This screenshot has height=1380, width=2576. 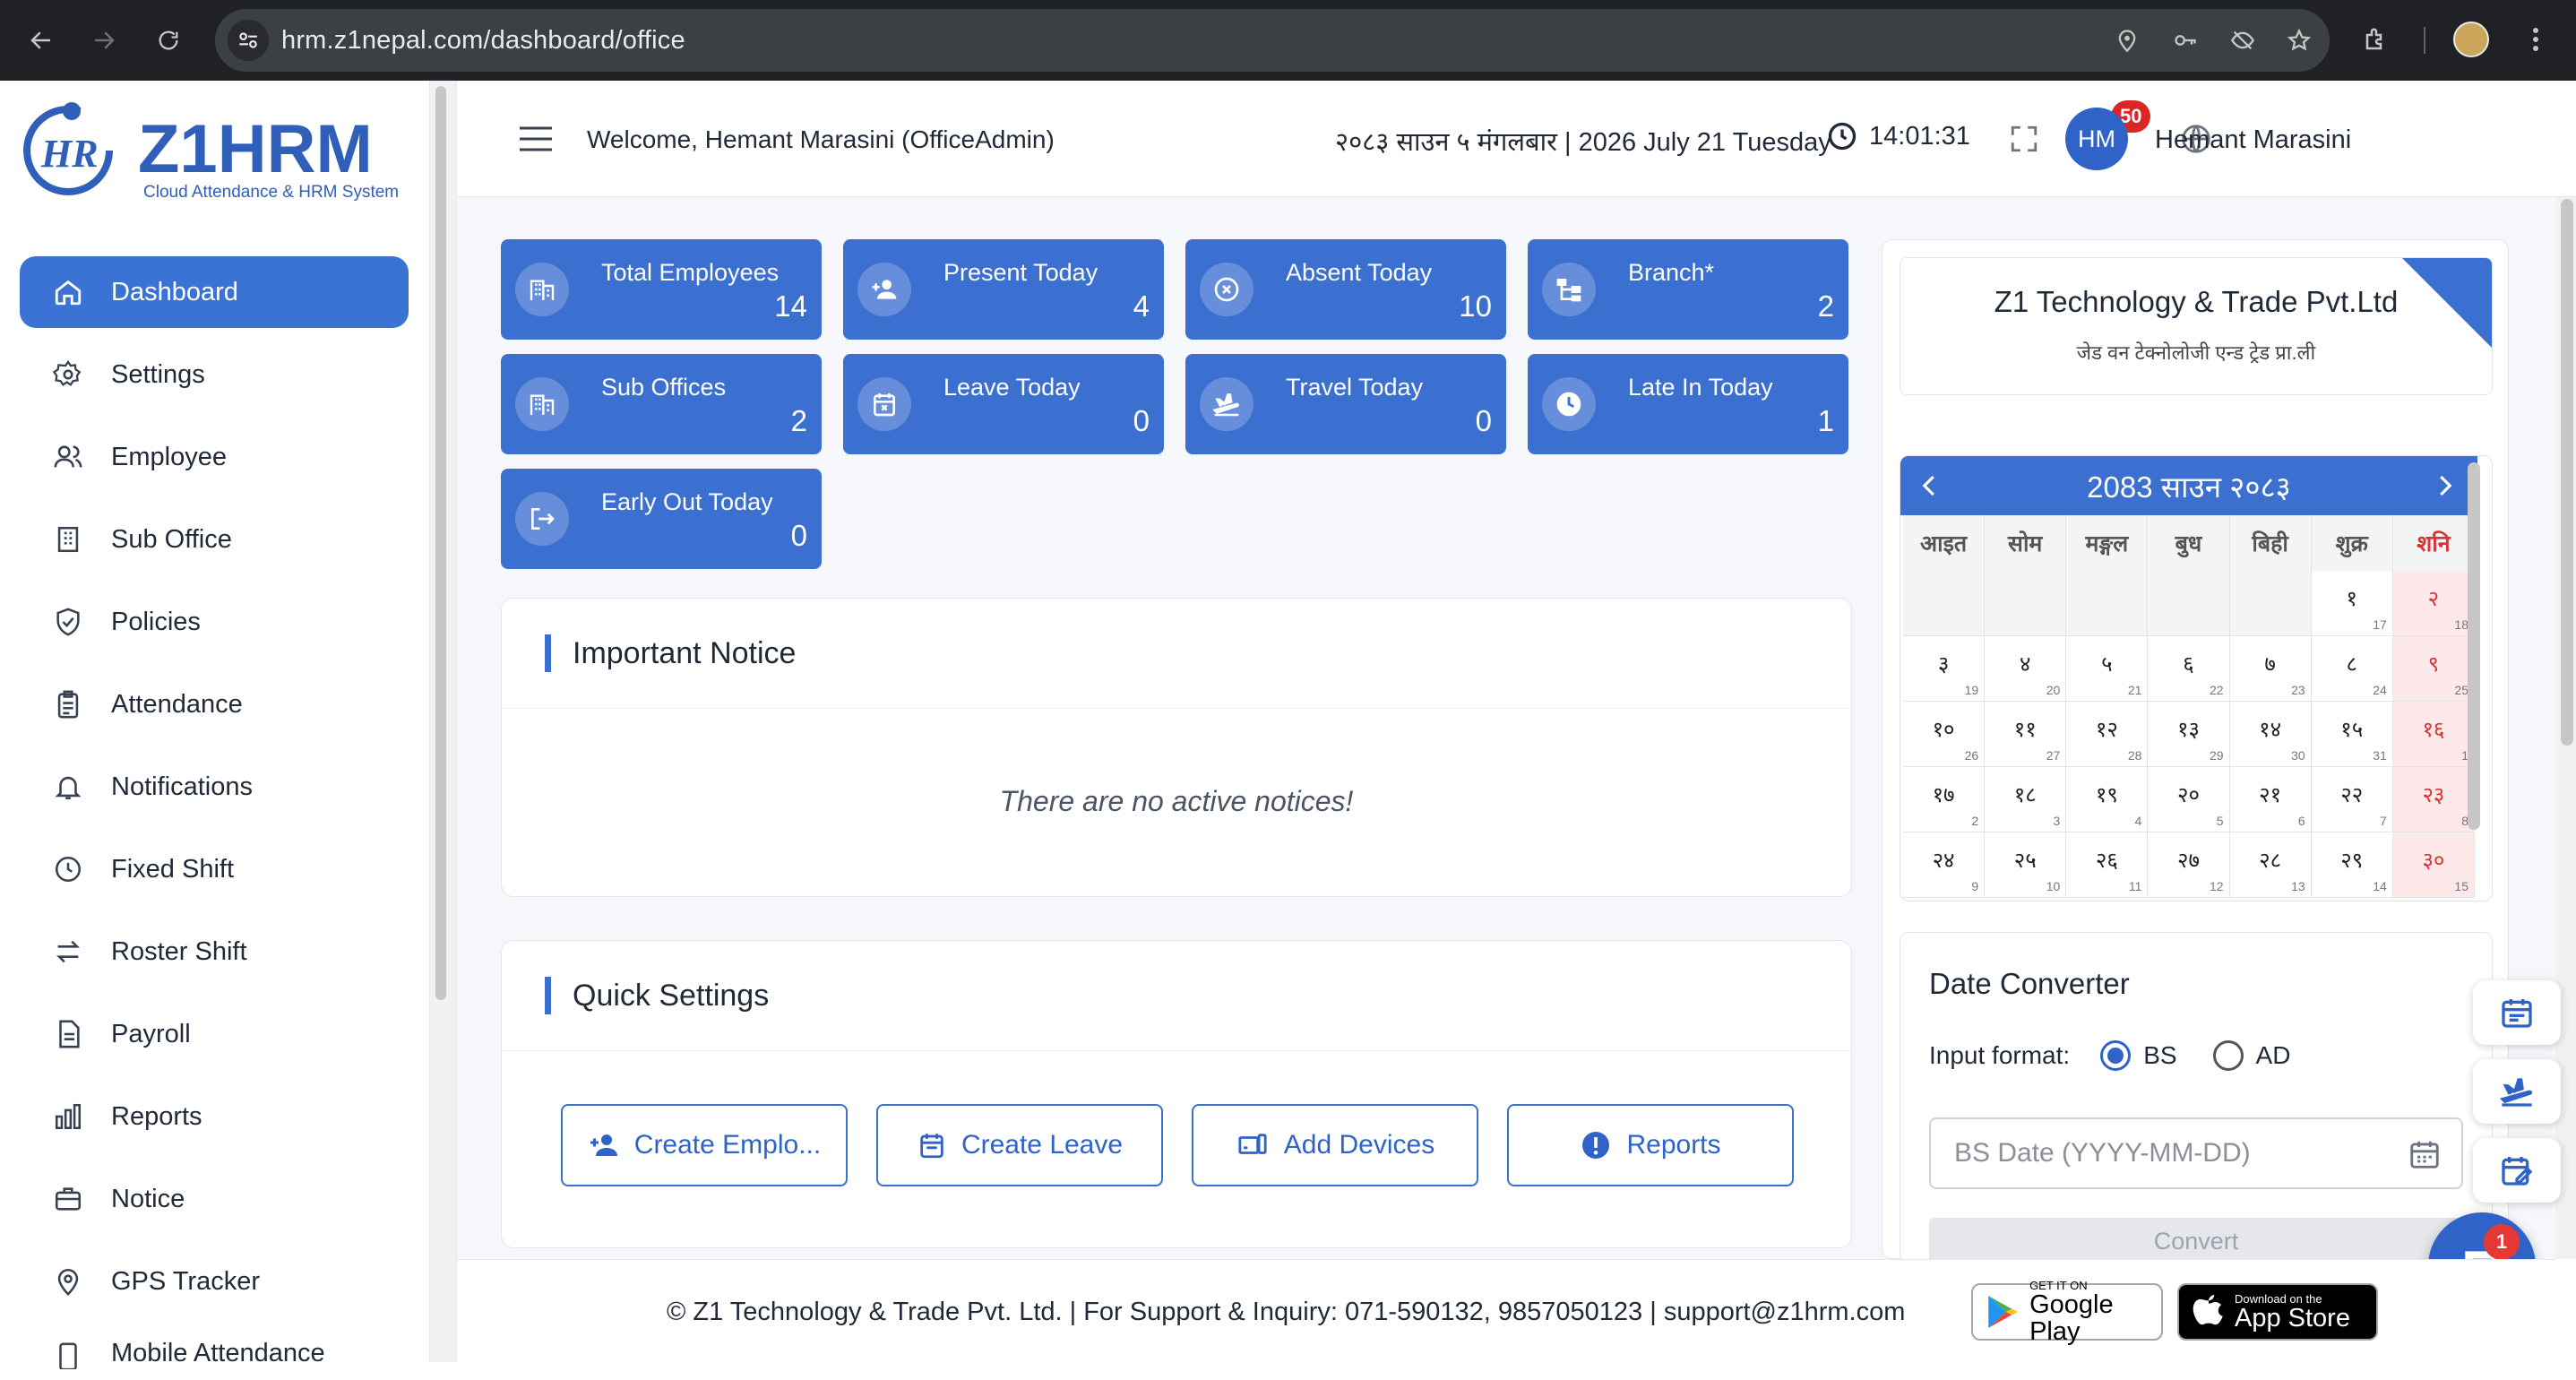 I want to click on chevron-right-icon, so click(x=2444, y=485).